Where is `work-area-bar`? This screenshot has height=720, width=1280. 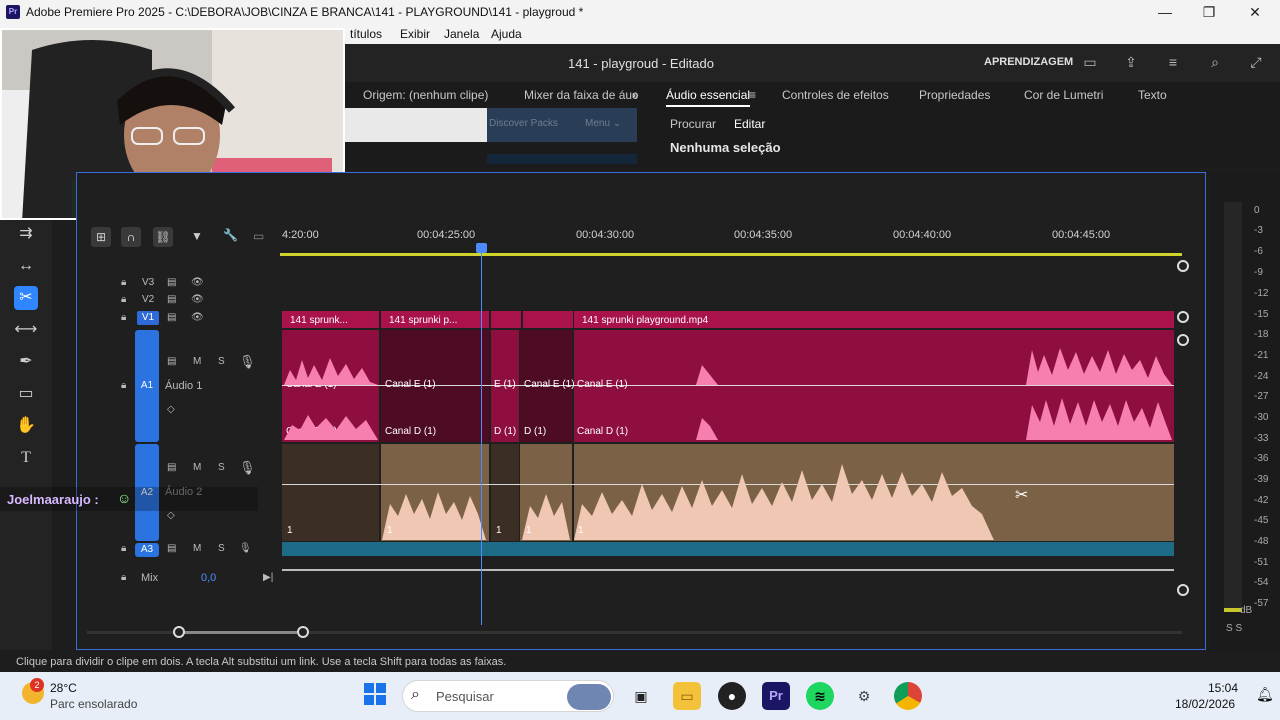
work-area-bar is located at coordinates (731, 254).